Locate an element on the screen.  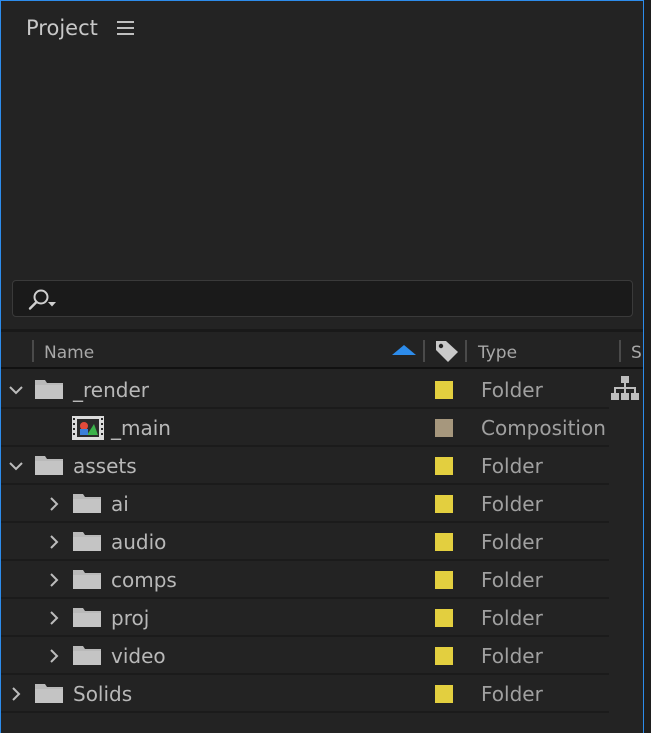
hamburger-menu-icon is located at coordinates (125, 28).